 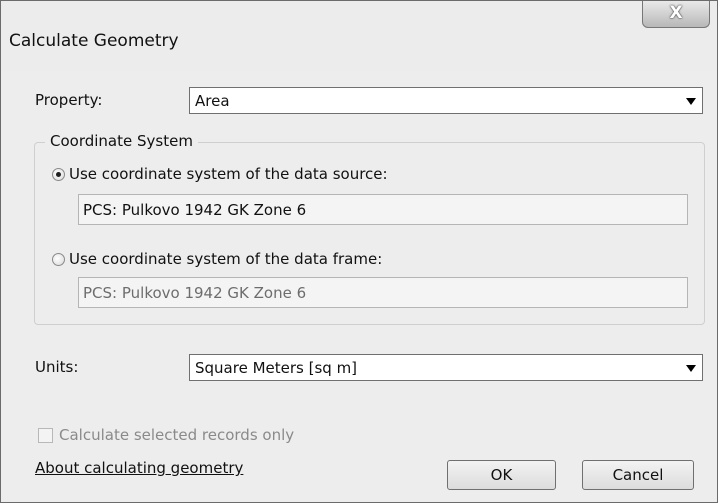 I want to click on property-label: Property:, so click(x=69, y=100).